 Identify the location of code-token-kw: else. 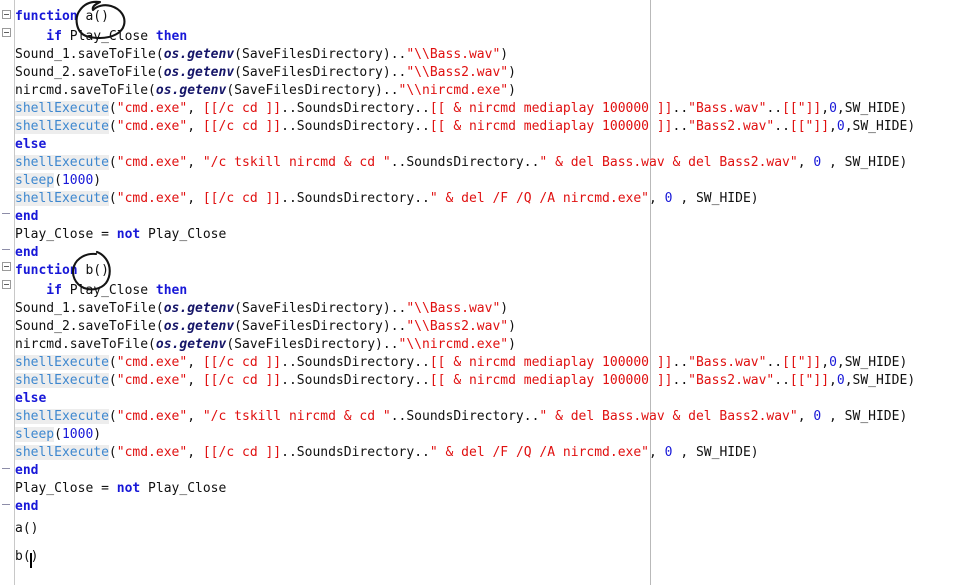
(31, 144).